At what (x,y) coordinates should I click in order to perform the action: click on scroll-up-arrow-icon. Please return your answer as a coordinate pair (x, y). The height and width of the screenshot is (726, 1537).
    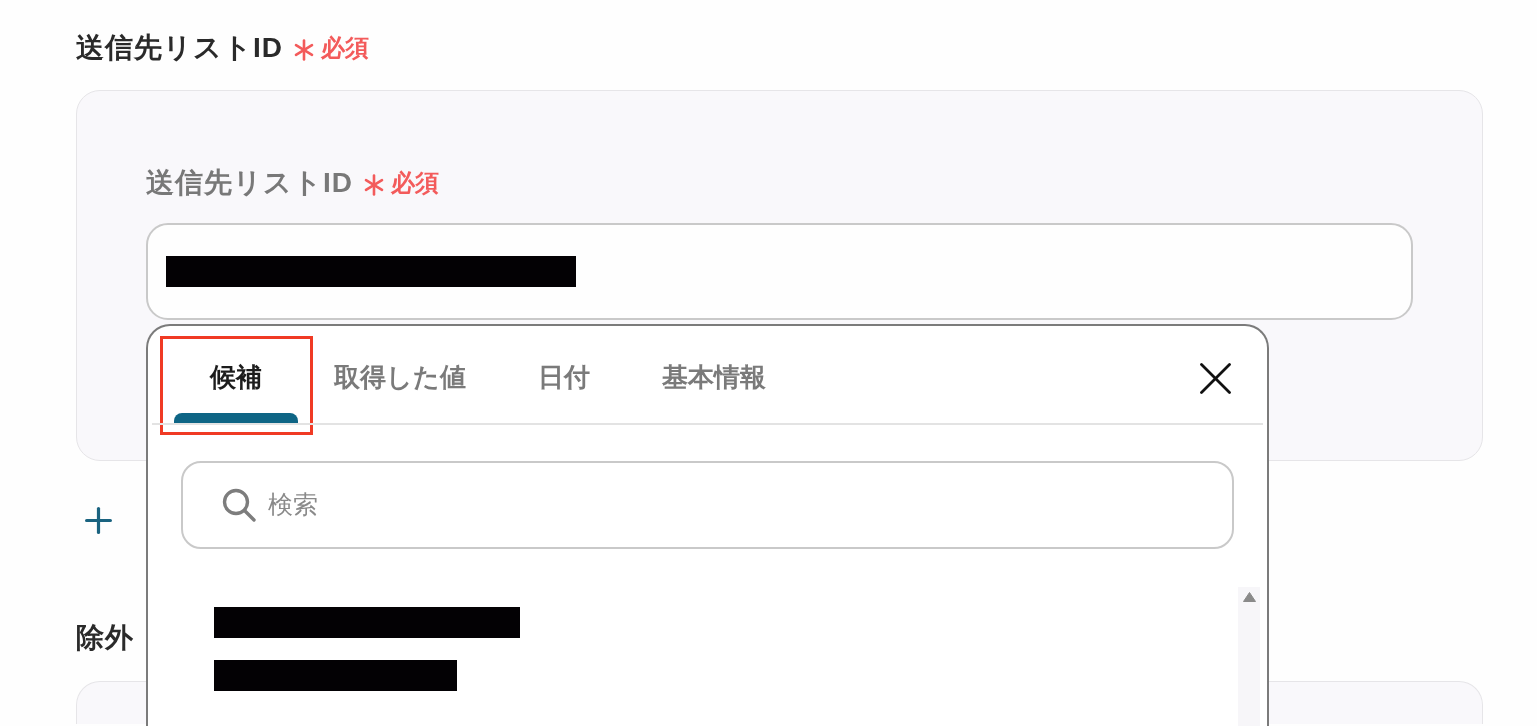
    Looking at the image, I should click on (1249, 597).